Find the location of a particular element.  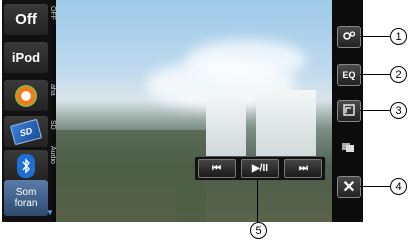

close-icon: ✕ is located at coordinates (349, 187).